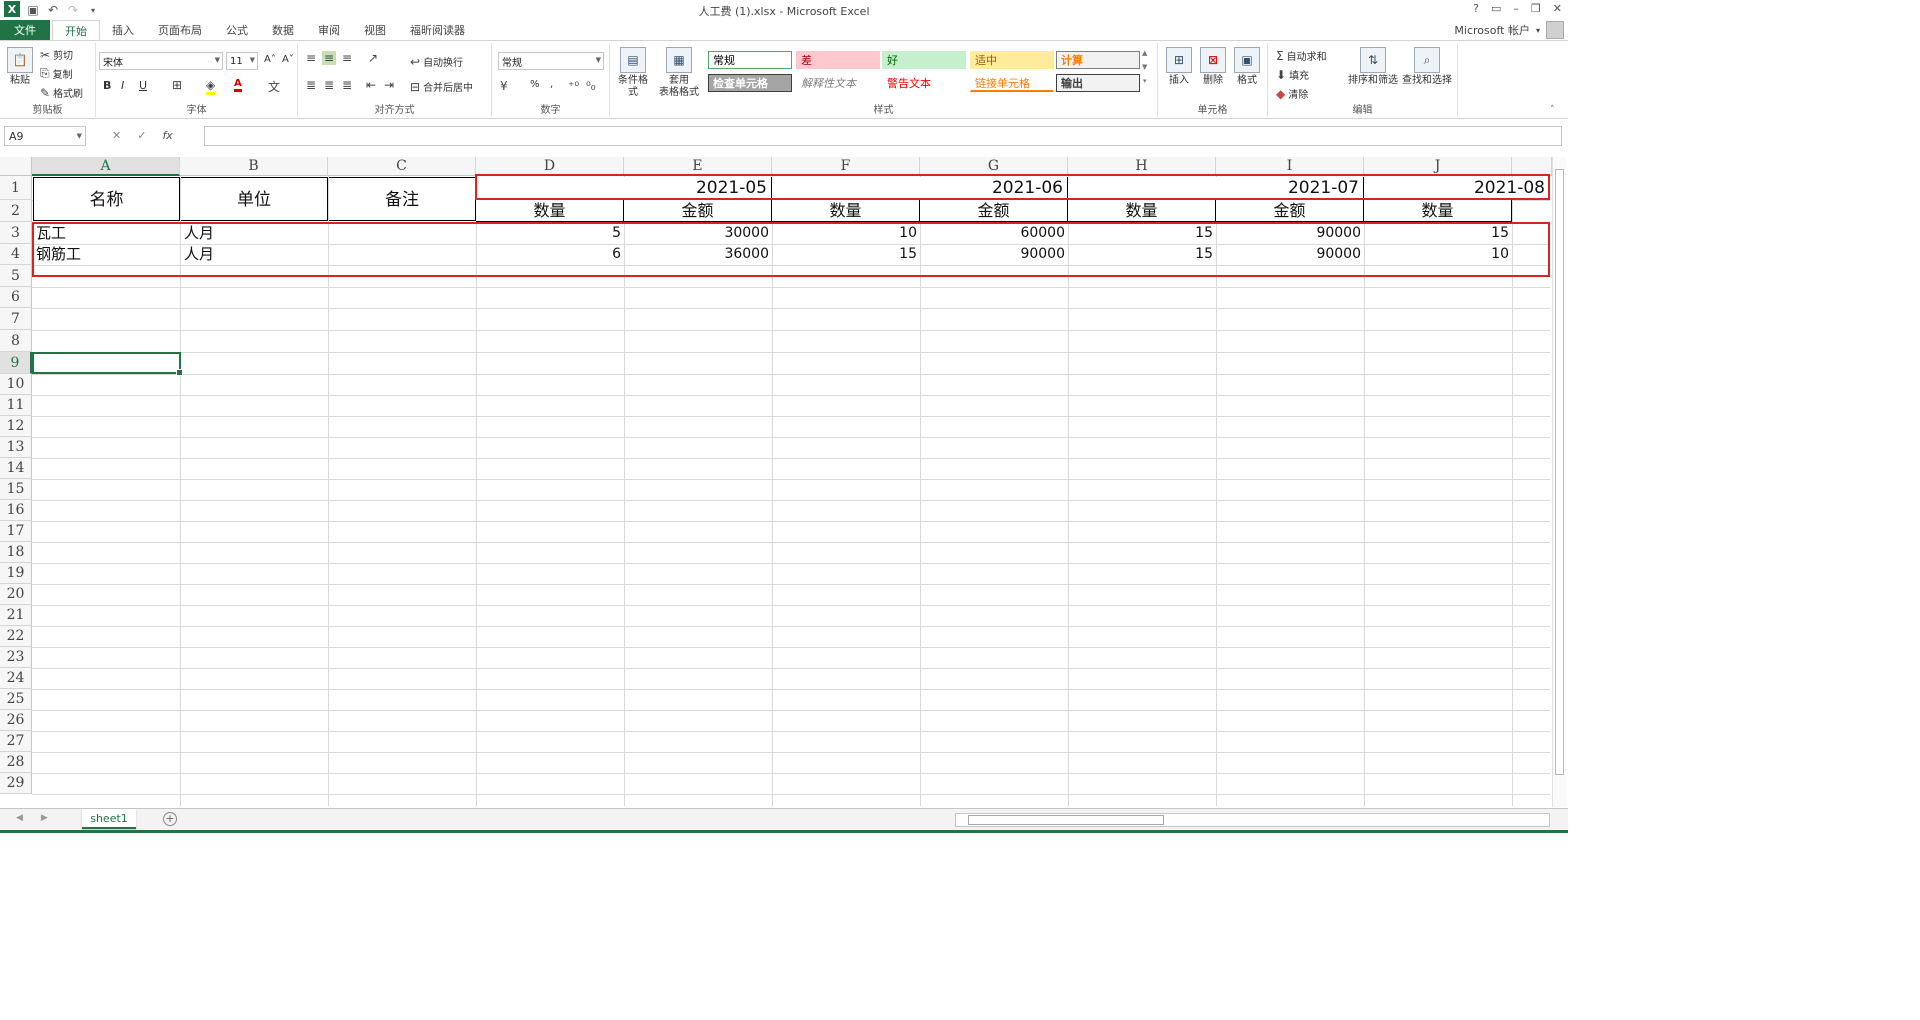 This screenshot has height=1020, width=1920. What do you see at coordinates (1179, 67) in the screenshot?
I see `insert-cells-button: ⊞ 插入` at bounding box center [1179, 67].